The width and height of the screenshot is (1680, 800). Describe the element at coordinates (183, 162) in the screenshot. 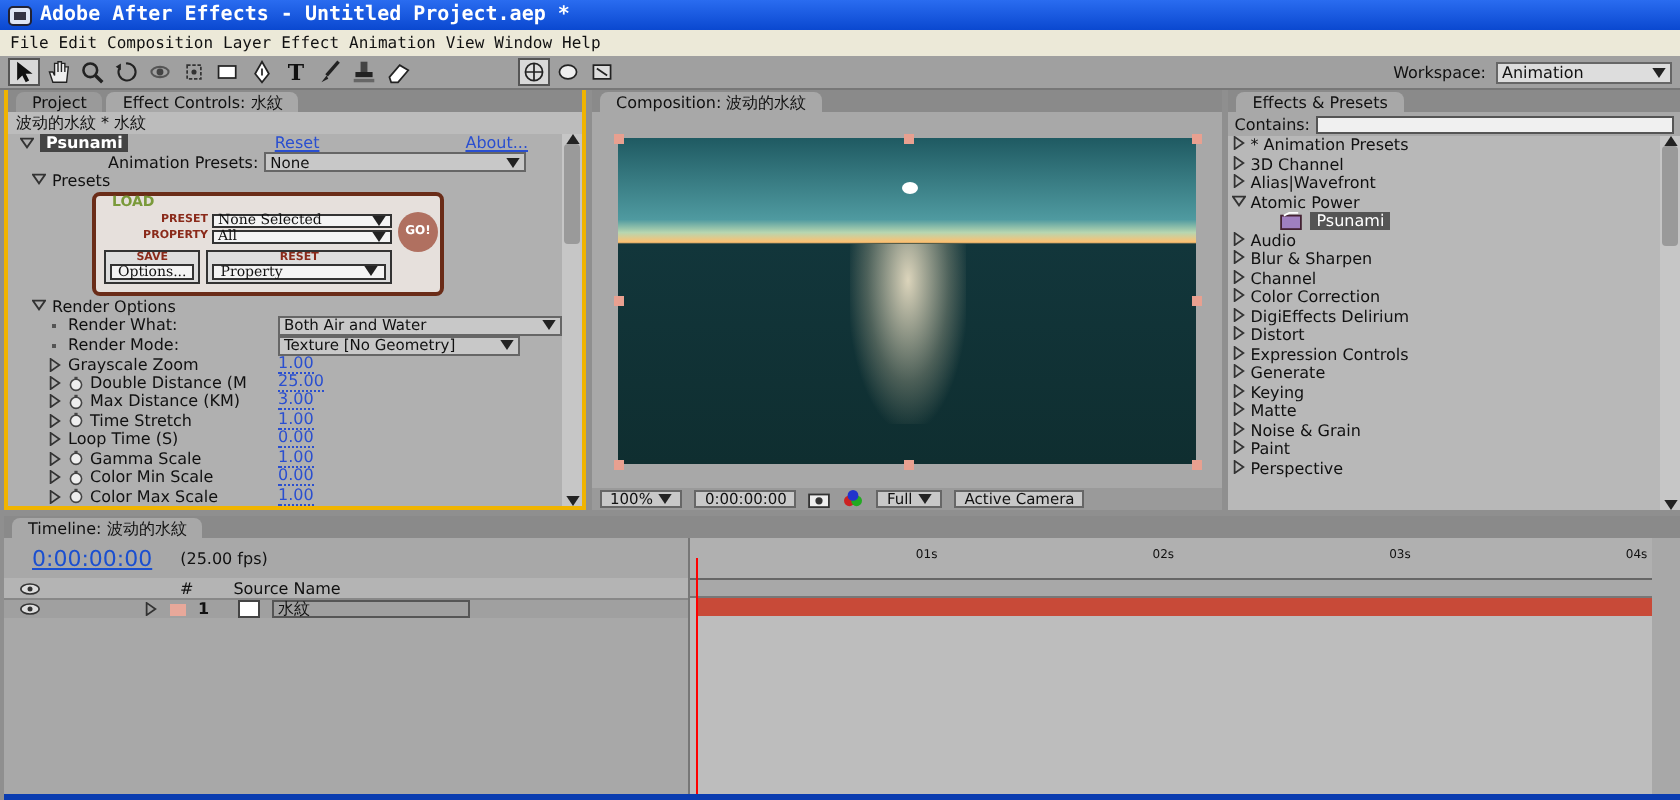

I see `animation-presets-label: Animation Presets:` at that location.